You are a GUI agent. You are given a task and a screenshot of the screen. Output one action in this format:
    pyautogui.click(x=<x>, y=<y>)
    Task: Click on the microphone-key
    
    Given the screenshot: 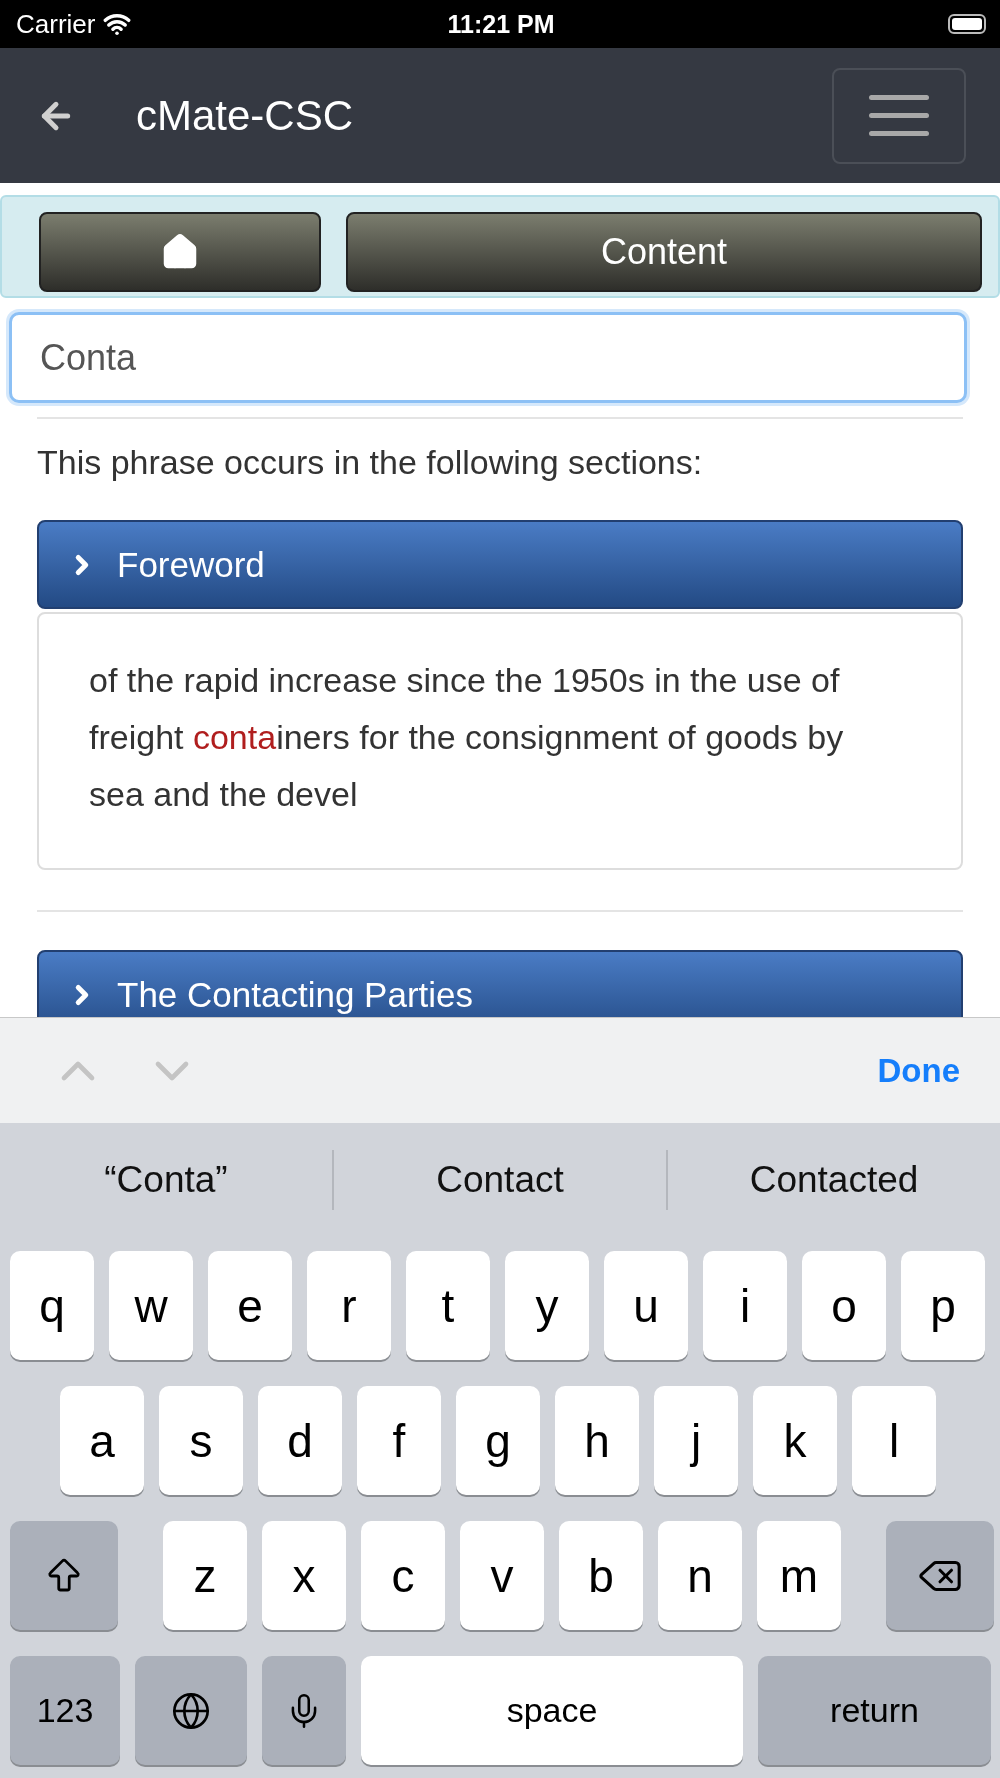 What is the action you would take?
    pyautogui.click(x=304, y=1710)
    